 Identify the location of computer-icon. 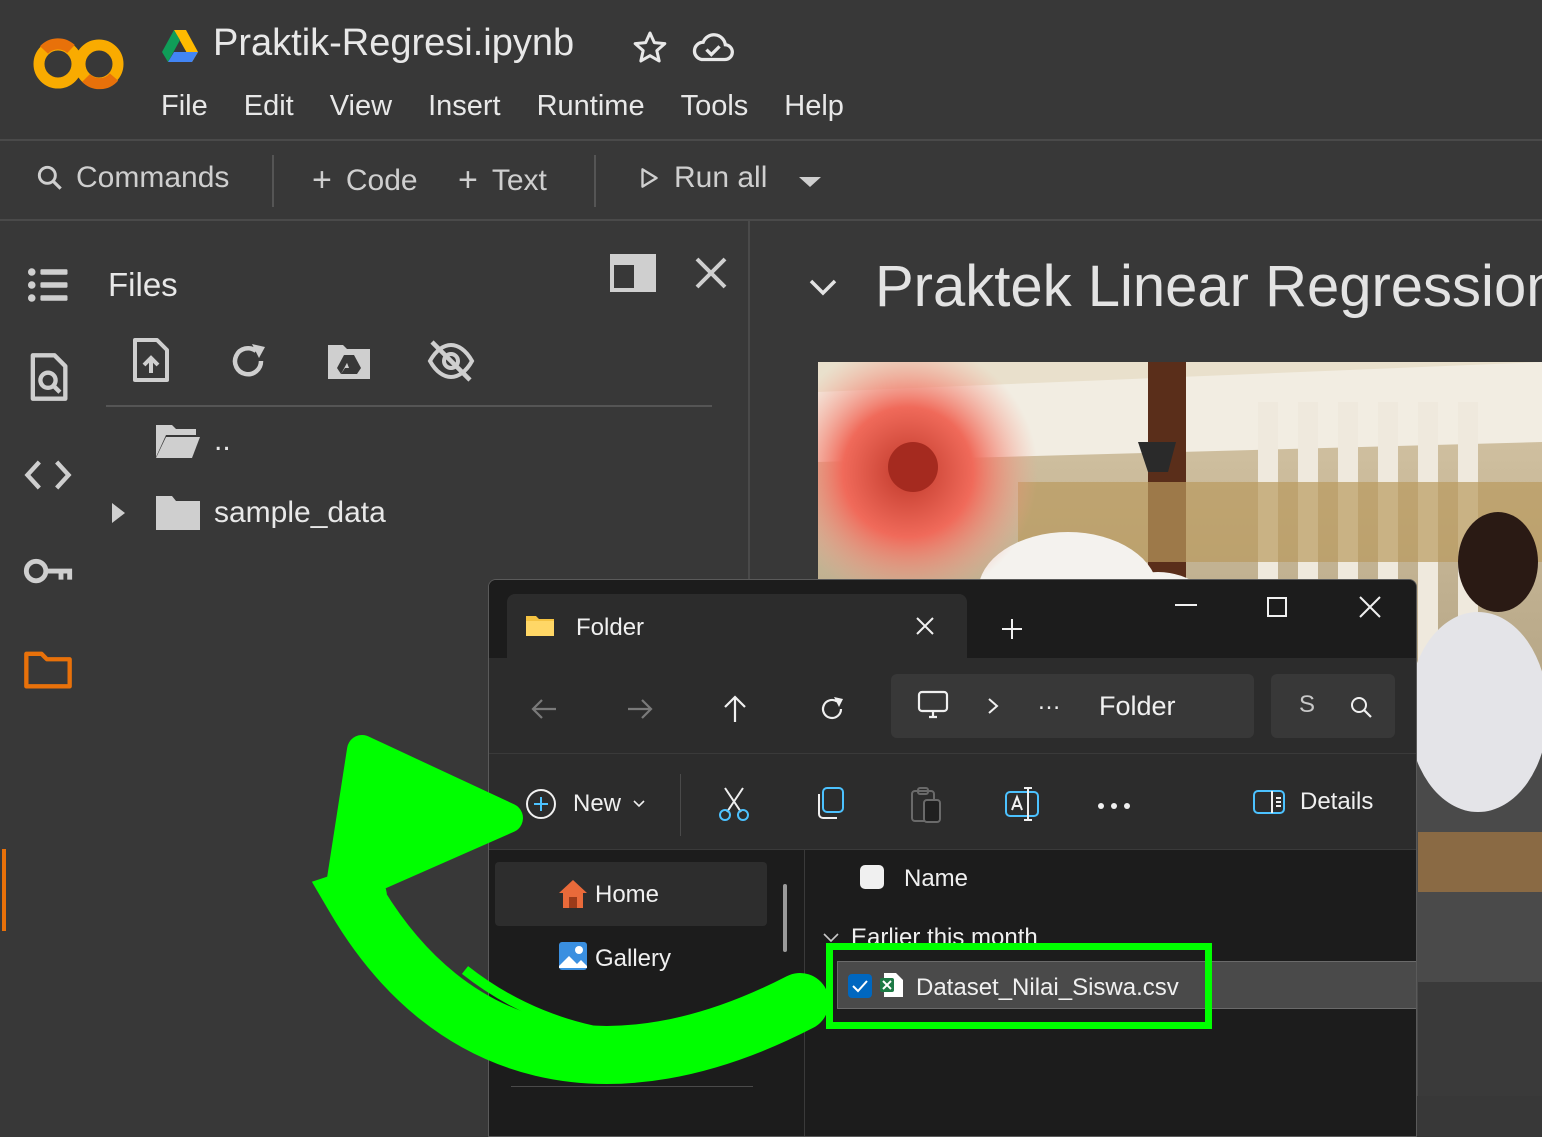
(933, 704).